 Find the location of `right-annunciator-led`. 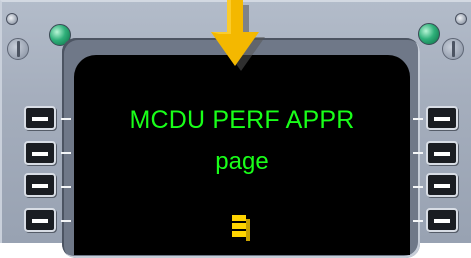

right-annunciator-led is located at coordinates (429, 34).